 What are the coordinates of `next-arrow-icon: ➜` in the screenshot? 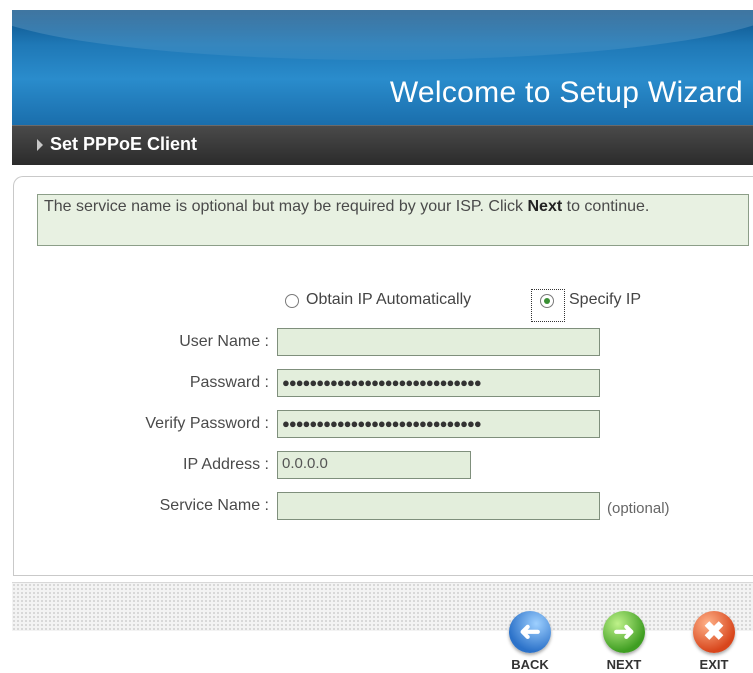 It's located at (624, 632).